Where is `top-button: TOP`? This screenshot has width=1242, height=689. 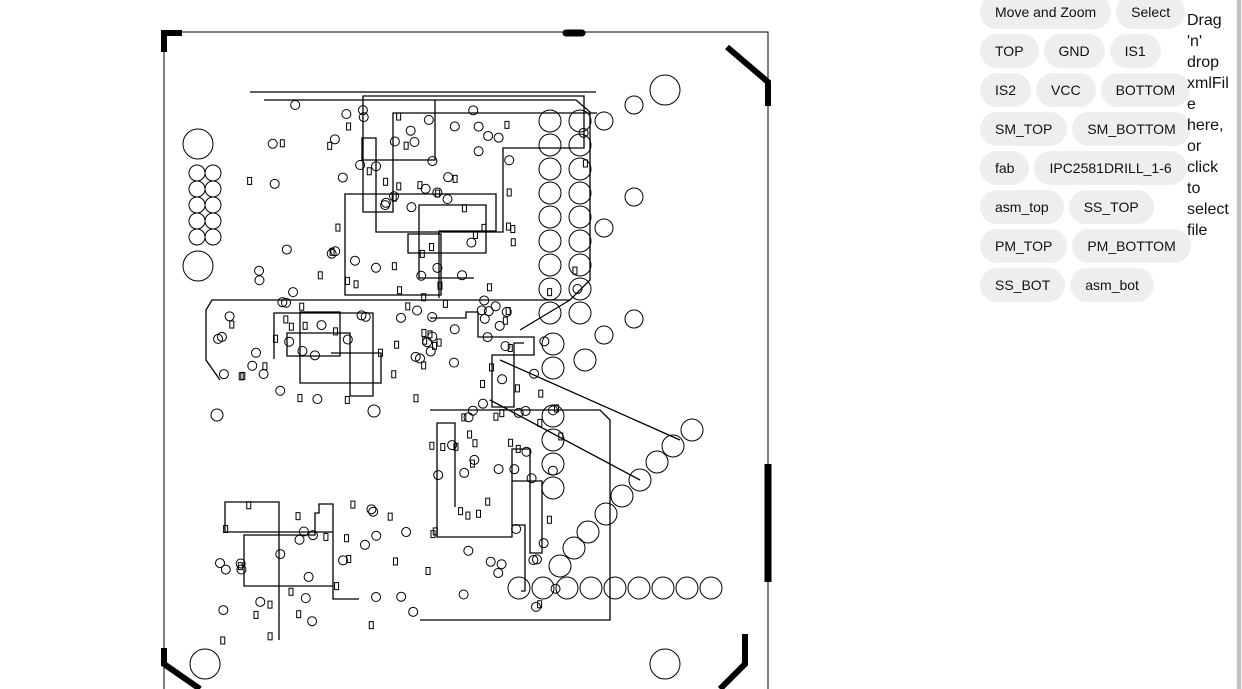 top-button: TOP is located at coordinates (1009, 51).